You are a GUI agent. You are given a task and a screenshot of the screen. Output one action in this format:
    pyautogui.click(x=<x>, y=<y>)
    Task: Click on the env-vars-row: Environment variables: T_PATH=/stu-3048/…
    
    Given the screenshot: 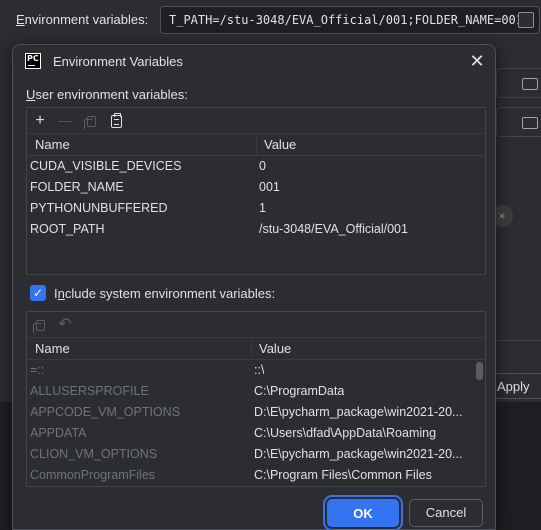 What is the action you would take?
    pyautogui.click(x=270, y=20)
    